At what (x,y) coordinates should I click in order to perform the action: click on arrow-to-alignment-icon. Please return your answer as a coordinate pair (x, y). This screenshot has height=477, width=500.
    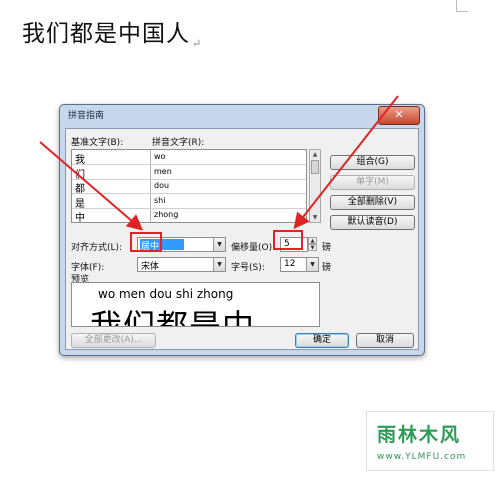
    Looking at the image, I should click on (91, 186).